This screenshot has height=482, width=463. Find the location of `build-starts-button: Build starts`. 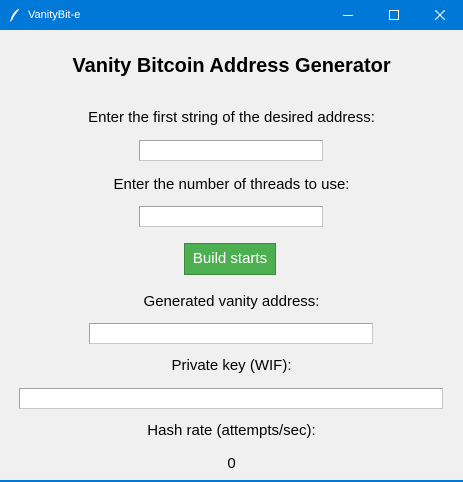

build-starts-button: Build starts is located at coordinates (230, 259).